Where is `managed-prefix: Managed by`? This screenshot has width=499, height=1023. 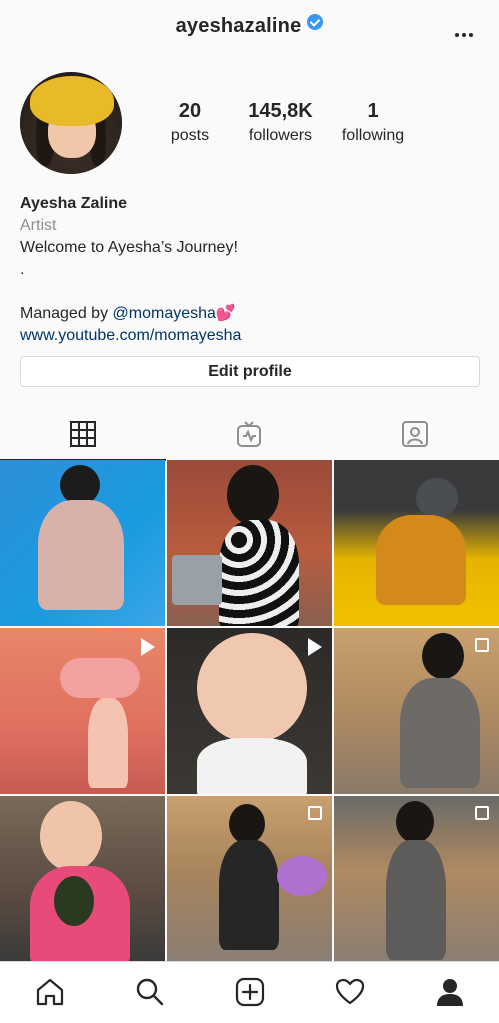 managed-prefix: Managed by is located at coordinates (66, 313).